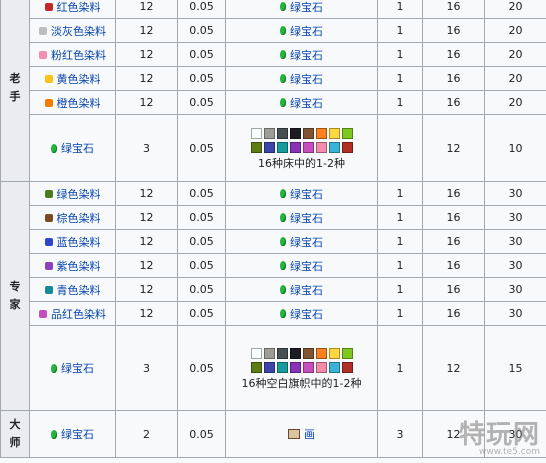  I want to click on item-cell: 淡灰色染料, so click(72, 30).